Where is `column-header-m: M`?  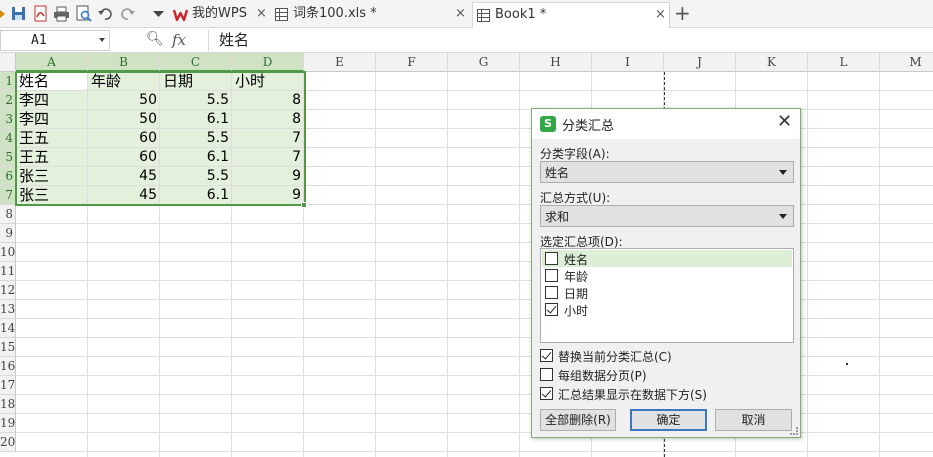 column-header-m: M is located at coordinates (906, 62).